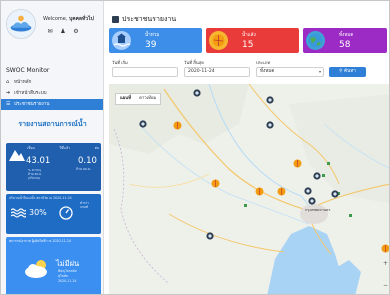  Describe the element at coordinates (8, 93) in the screenshot. I see `login-icon: ➔` at that location.